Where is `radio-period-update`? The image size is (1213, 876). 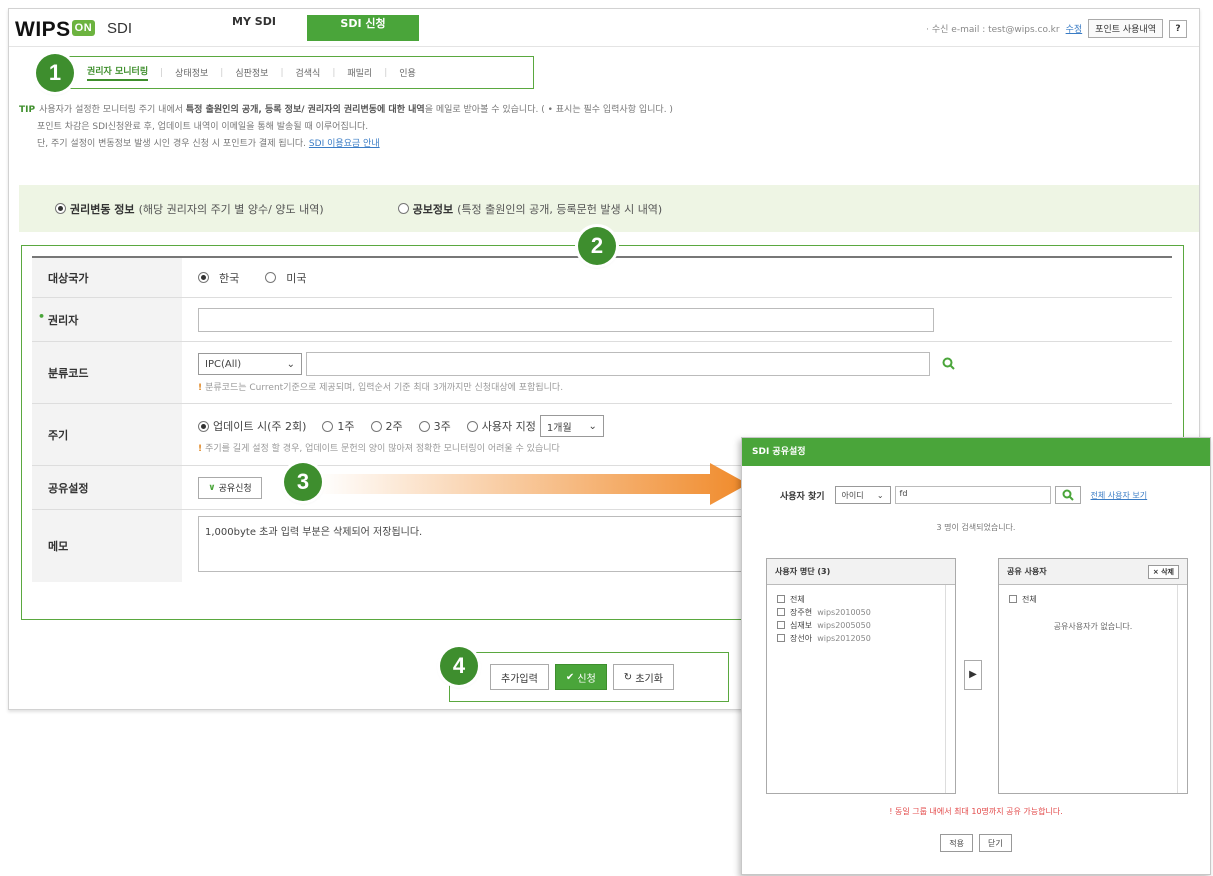 radio-period-update is located at coordinates (203, 426).